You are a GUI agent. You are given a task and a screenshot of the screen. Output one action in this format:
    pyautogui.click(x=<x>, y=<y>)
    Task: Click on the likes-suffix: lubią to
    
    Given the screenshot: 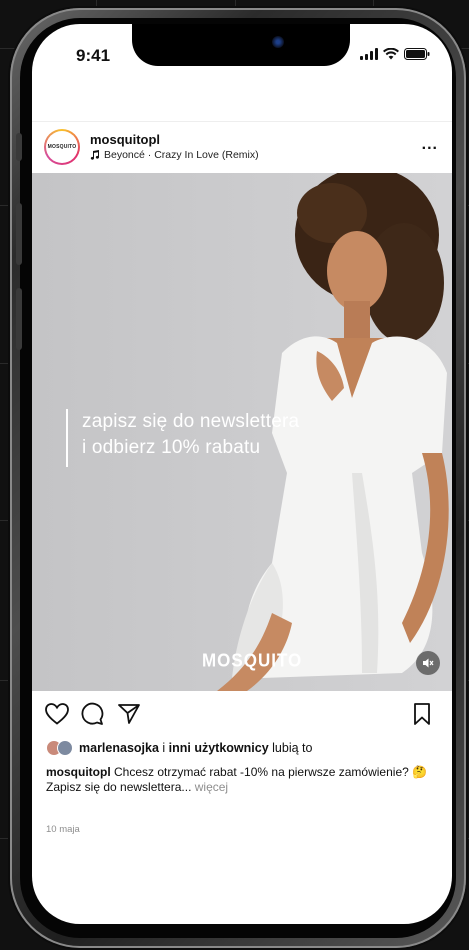 What is the action you would take?
    pyautogui.click(x=290, y=748)
    